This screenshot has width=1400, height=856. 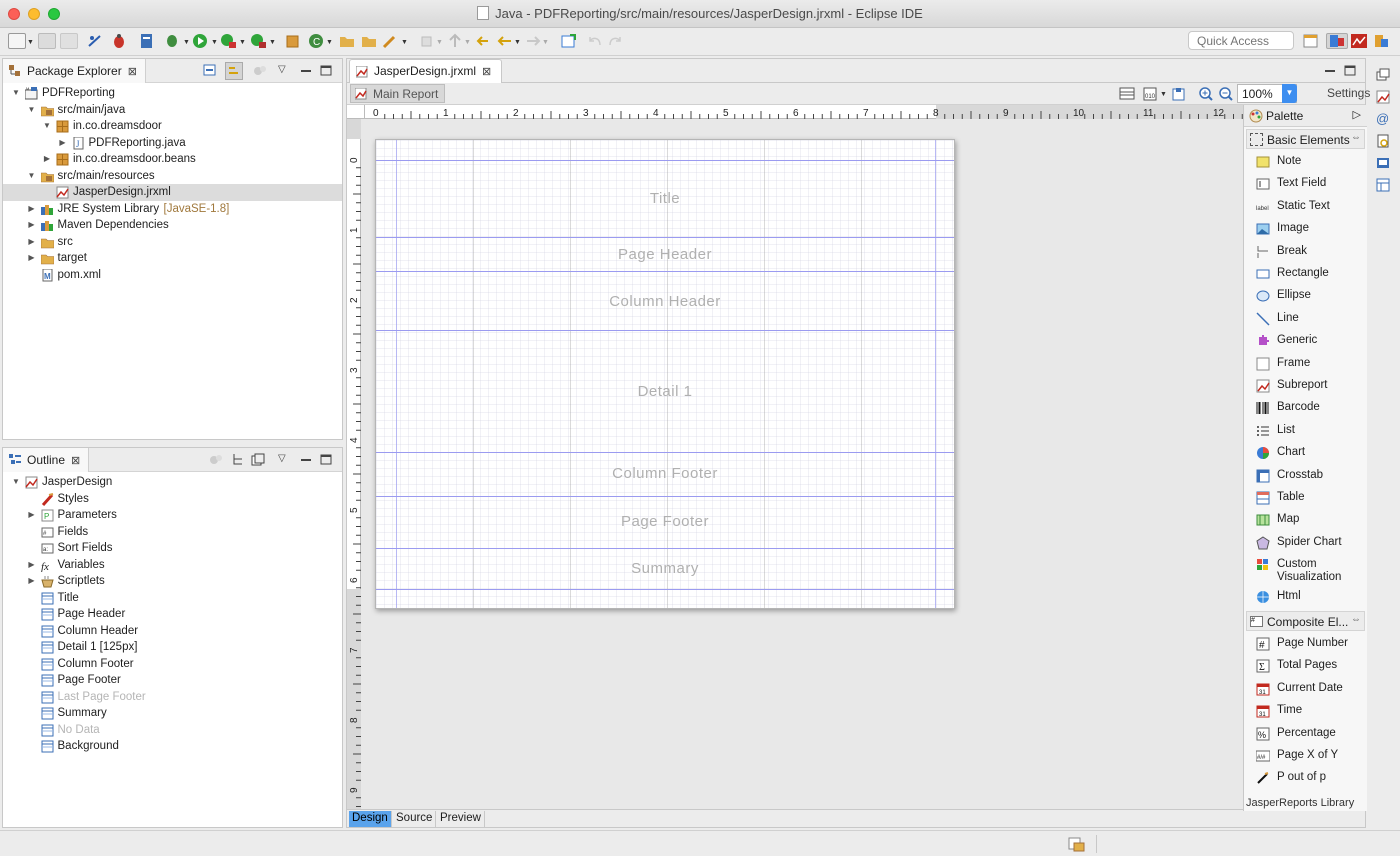 What do you see at coordinates (665, 521) in the screenshot?
I see `band-page-footer: Page Footer` at bounding box center [665, 521].